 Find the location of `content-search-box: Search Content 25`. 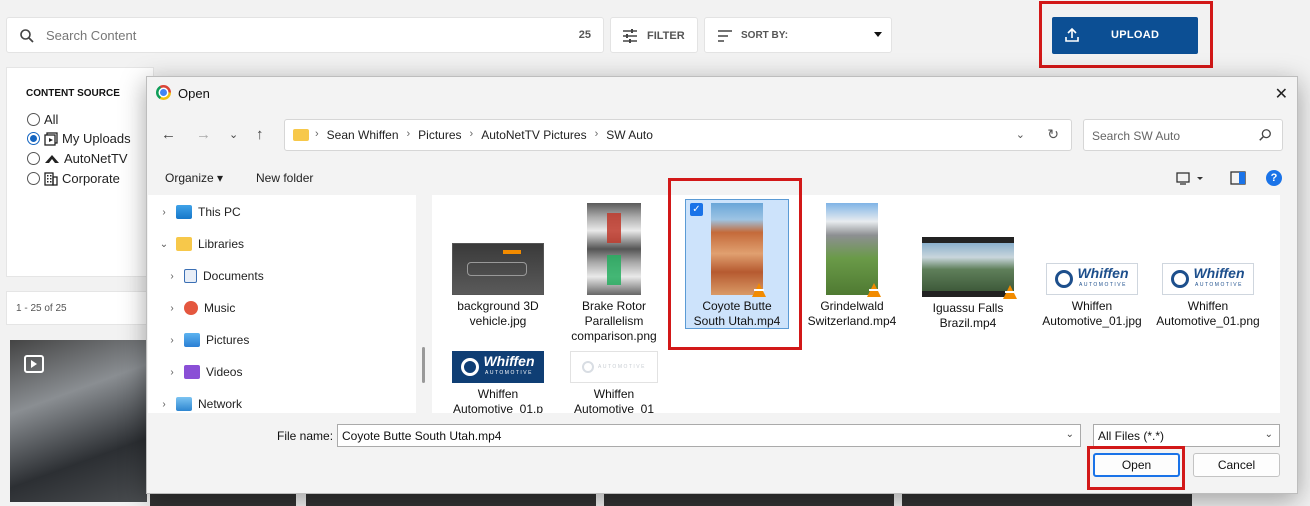

content-search-box: Search Content 25 is located at coordinates (305, 35).